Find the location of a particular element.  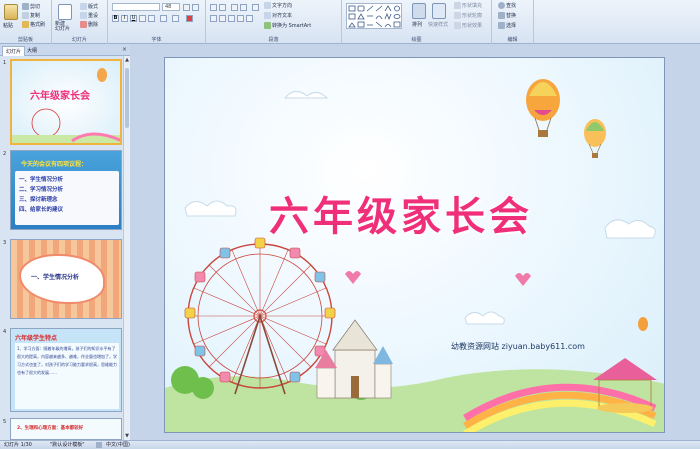

brush-icon is located at coordinates (25, 24).